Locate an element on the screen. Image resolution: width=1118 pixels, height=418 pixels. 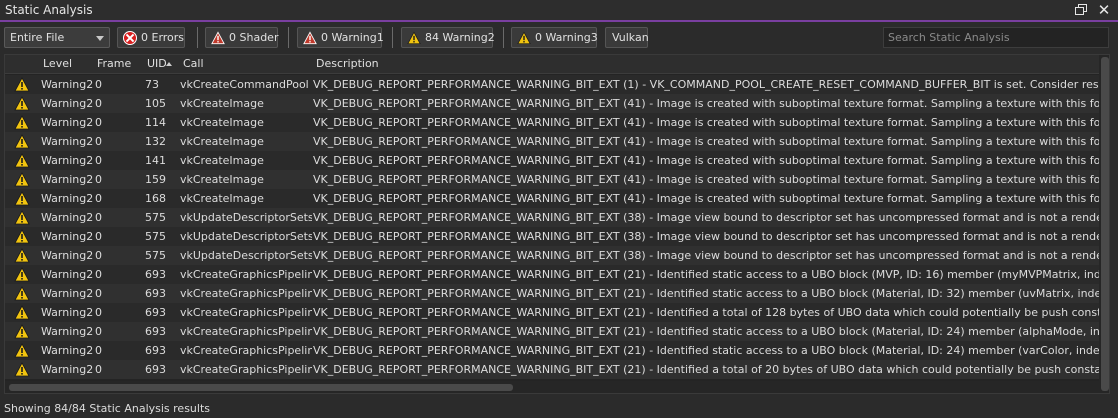
column-header-level: Level is located at coordinates (57, 63).